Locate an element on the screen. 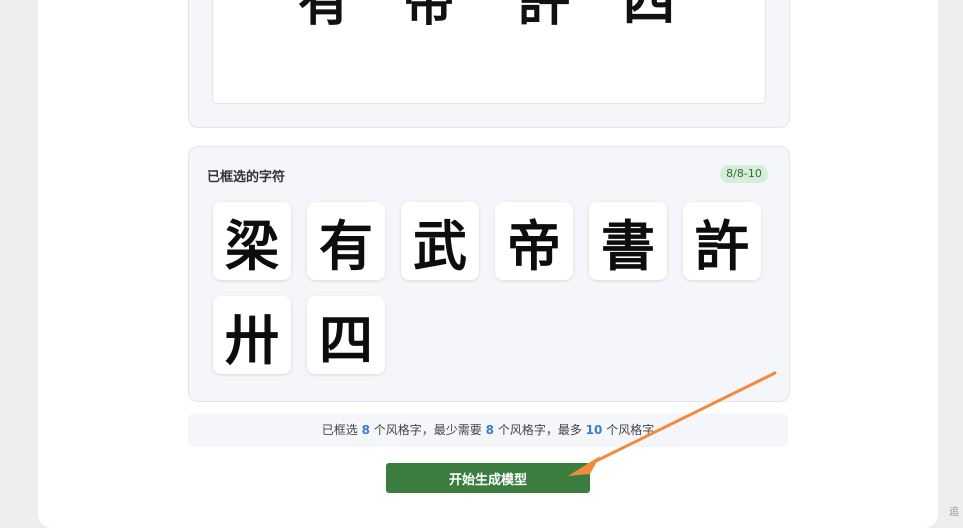  info-prefix: 已框选 is located at coordinates (339, 430).